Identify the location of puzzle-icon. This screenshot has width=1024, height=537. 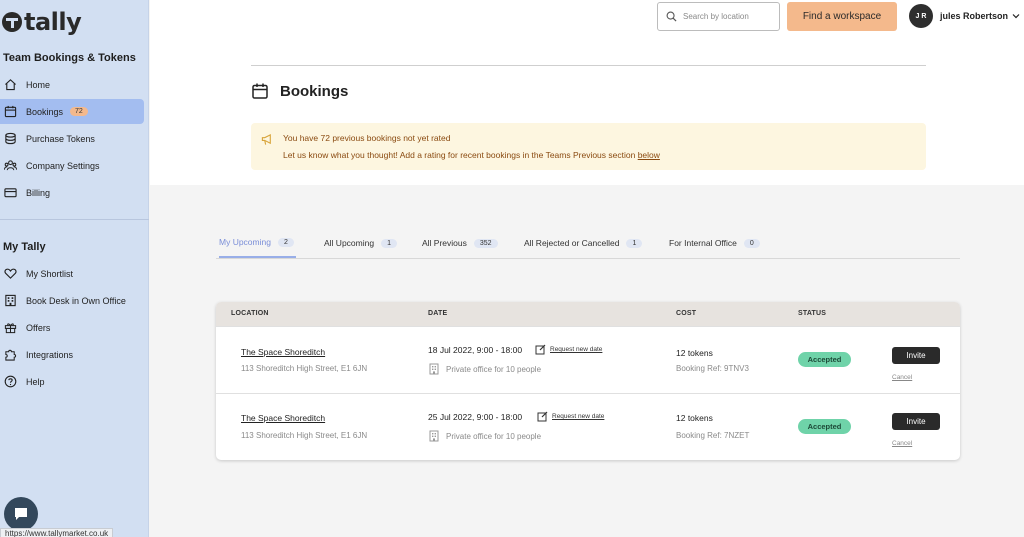
(10, 354).